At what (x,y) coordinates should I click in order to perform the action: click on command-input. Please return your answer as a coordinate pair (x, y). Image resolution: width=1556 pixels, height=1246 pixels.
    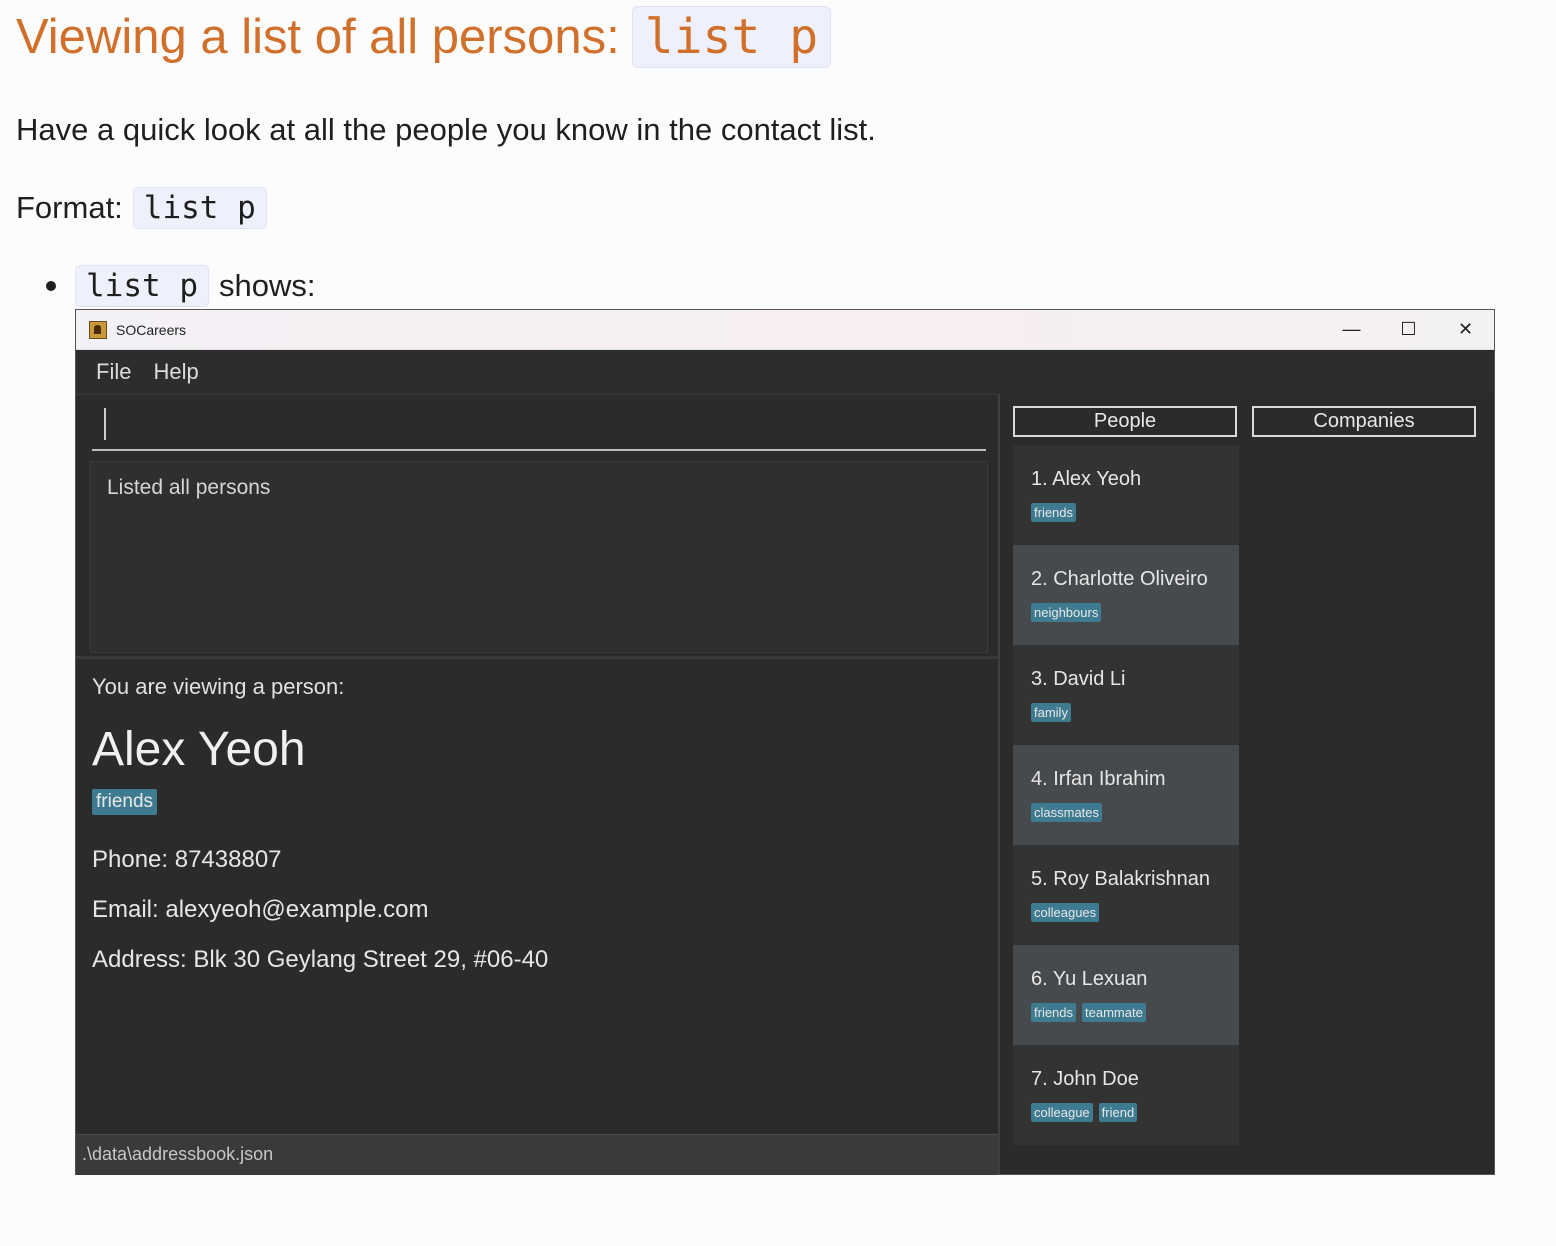
    Looking at the image, I should click on (539, 428).